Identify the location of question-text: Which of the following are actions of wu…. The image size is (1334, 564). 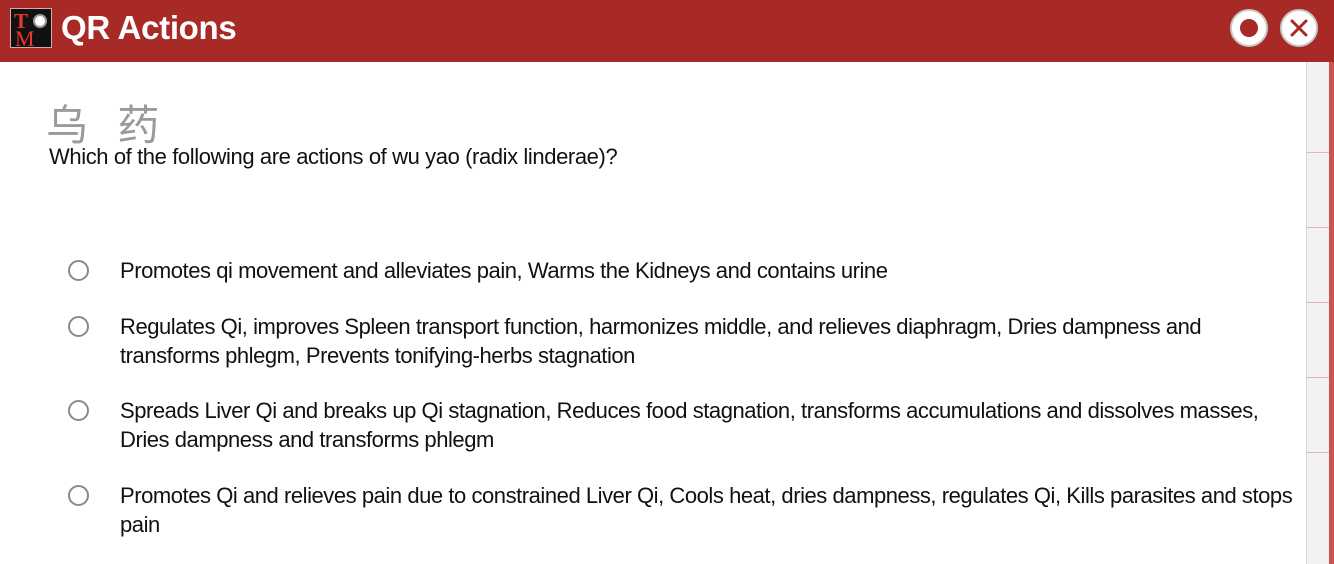
(333, 156).